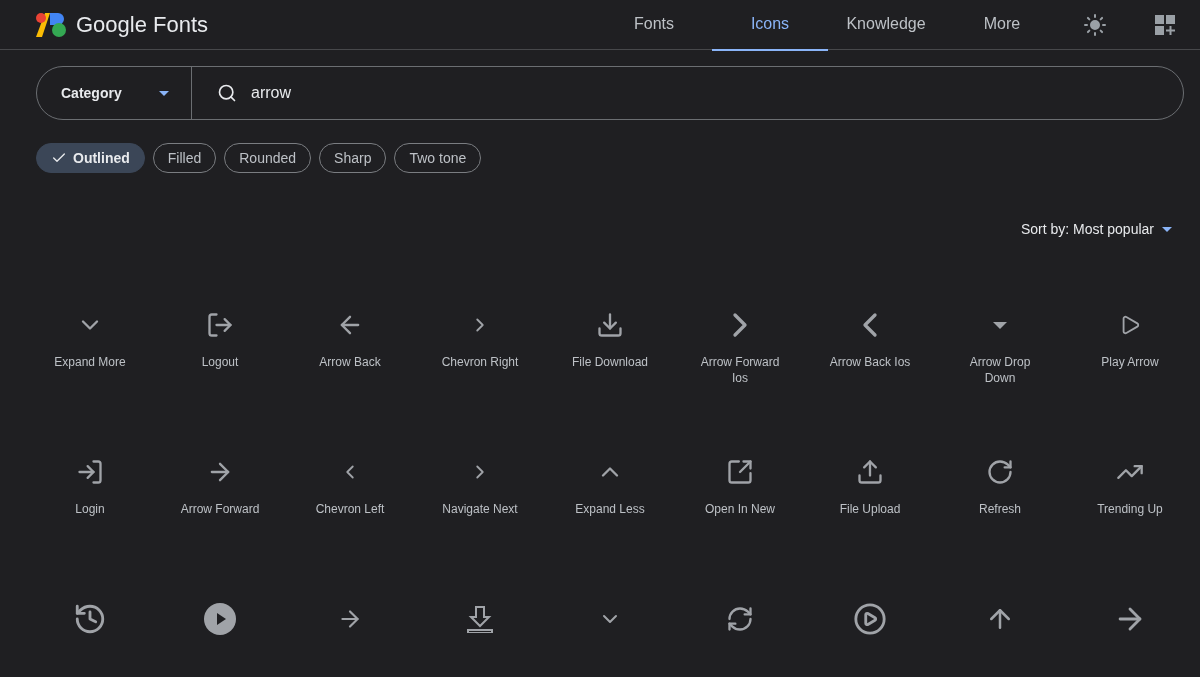 This screenshot has width=1200, height=677. What do you see at coordinates (1087, 229) in the screenshot?
I see `sort-dropdown: Sort by: Most popular` at bounding box center [1087, 229].